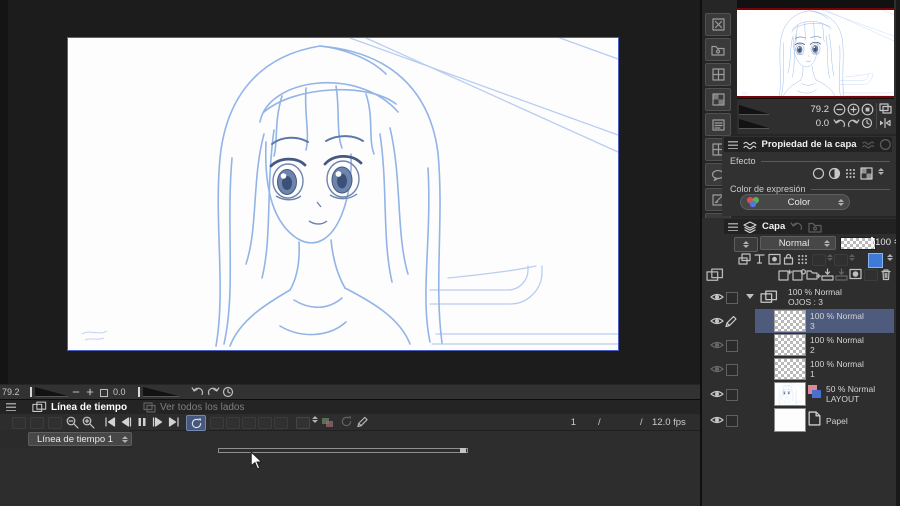  I want to click on mask-stepper, so click(830, 257).